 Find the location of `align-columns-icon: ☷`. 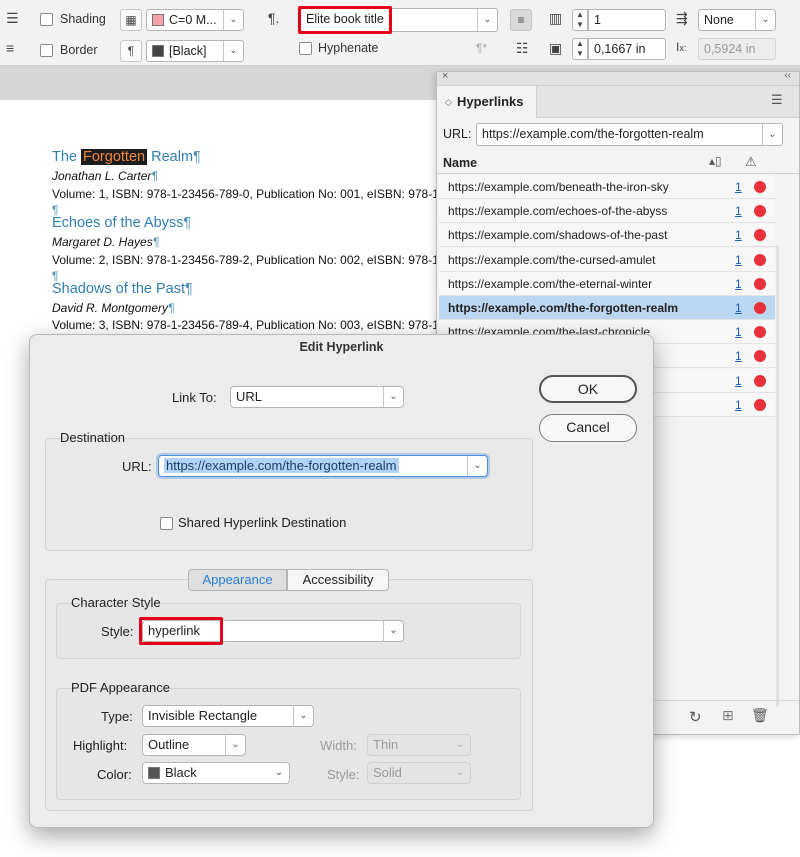

align-columns-icon: ☷ is located at coordinates (522, 48).